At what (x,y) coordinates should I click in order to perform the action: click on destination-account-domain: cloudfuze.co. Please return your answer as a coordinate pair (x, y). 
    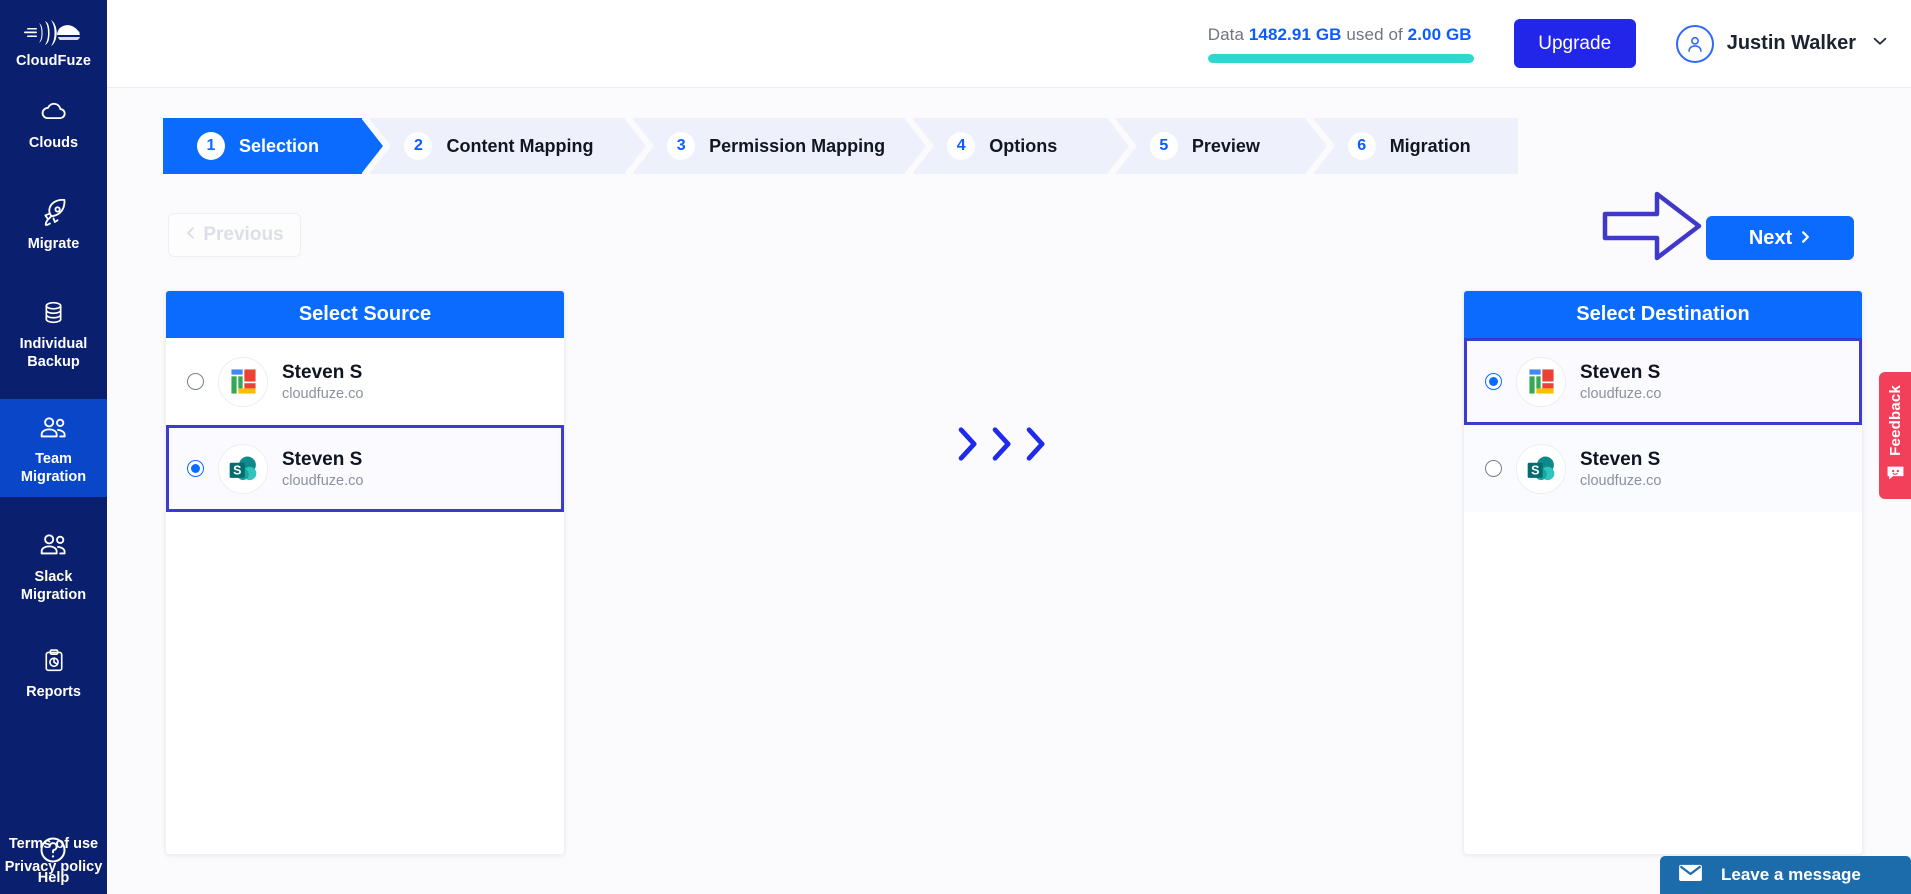
    Looking at the image, I should click on (1621, 481).